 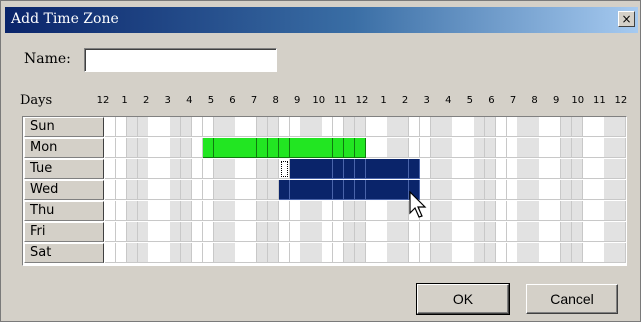 I want to click on day-label-fri: Fri, so click(x=64, y=232).